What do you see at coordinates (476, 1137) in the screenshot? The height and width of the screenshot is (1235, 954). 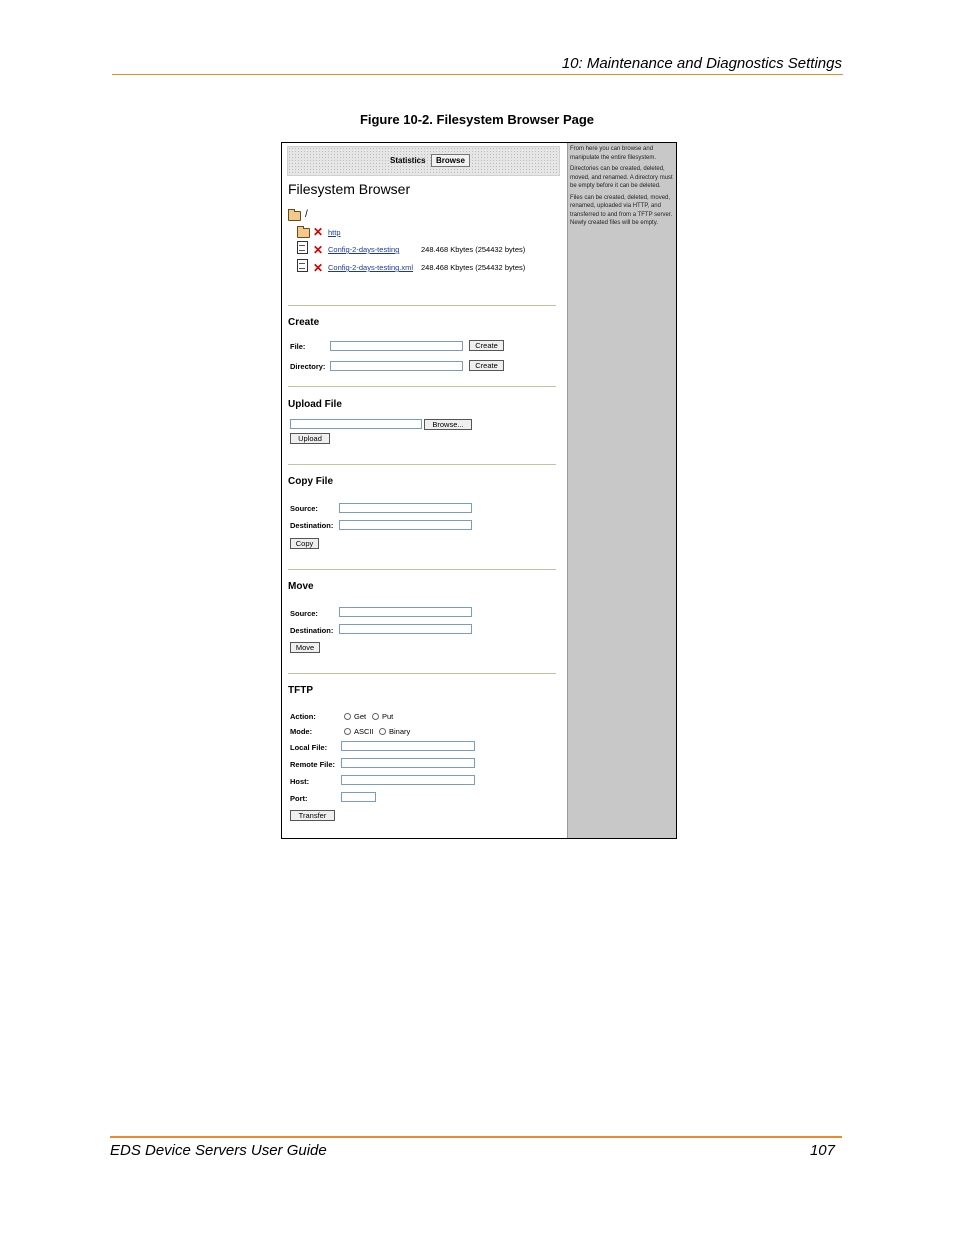 I see `footer-rule` at bounding box center [476, 1137].